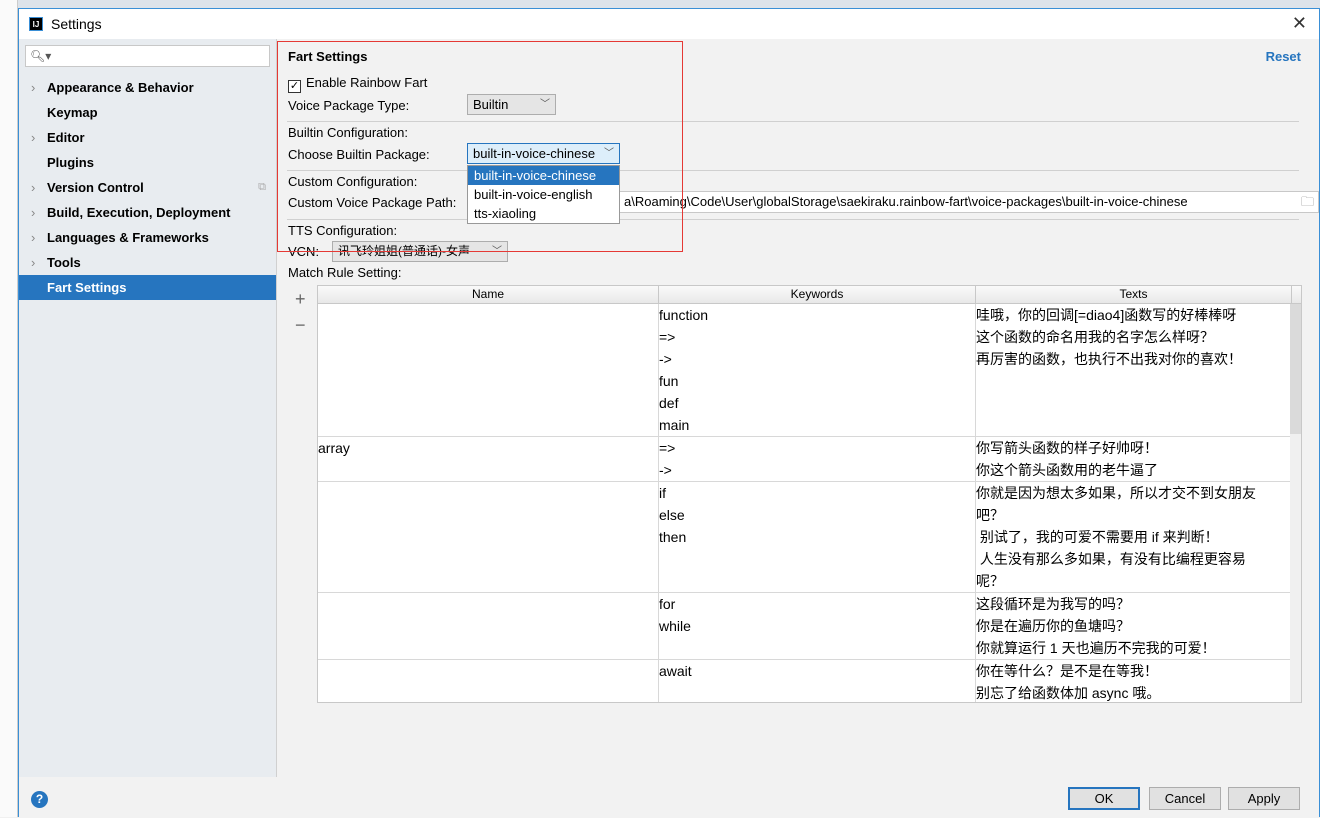  I want to click on project-settings-icon: ⧉, so click(262, 187).